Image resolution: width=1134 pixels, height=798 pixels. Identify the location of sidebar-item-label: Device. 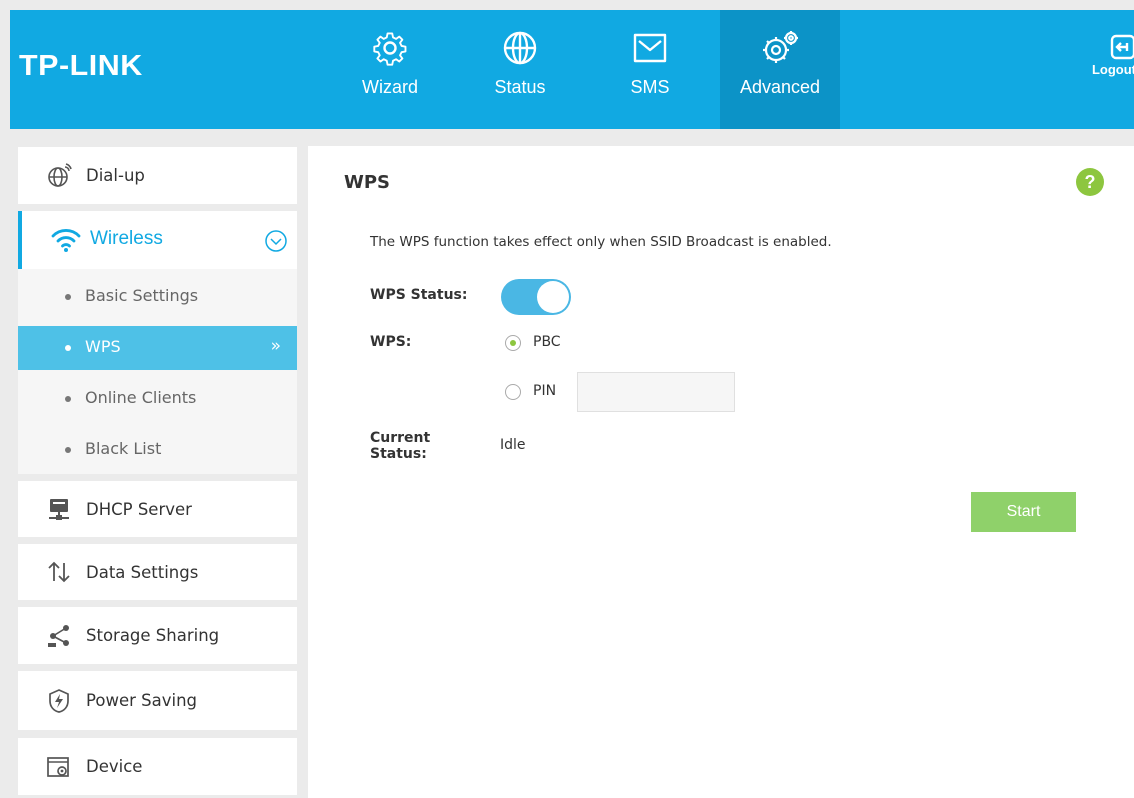
(114, 766).